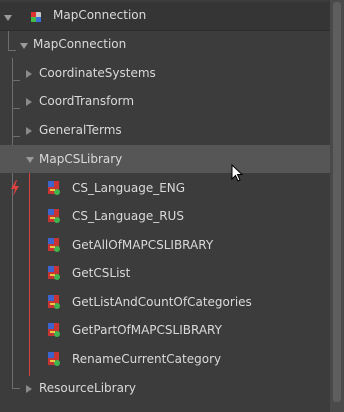  I want to click on tree-folder-label: CoordinateSystems, so click(97, 73).